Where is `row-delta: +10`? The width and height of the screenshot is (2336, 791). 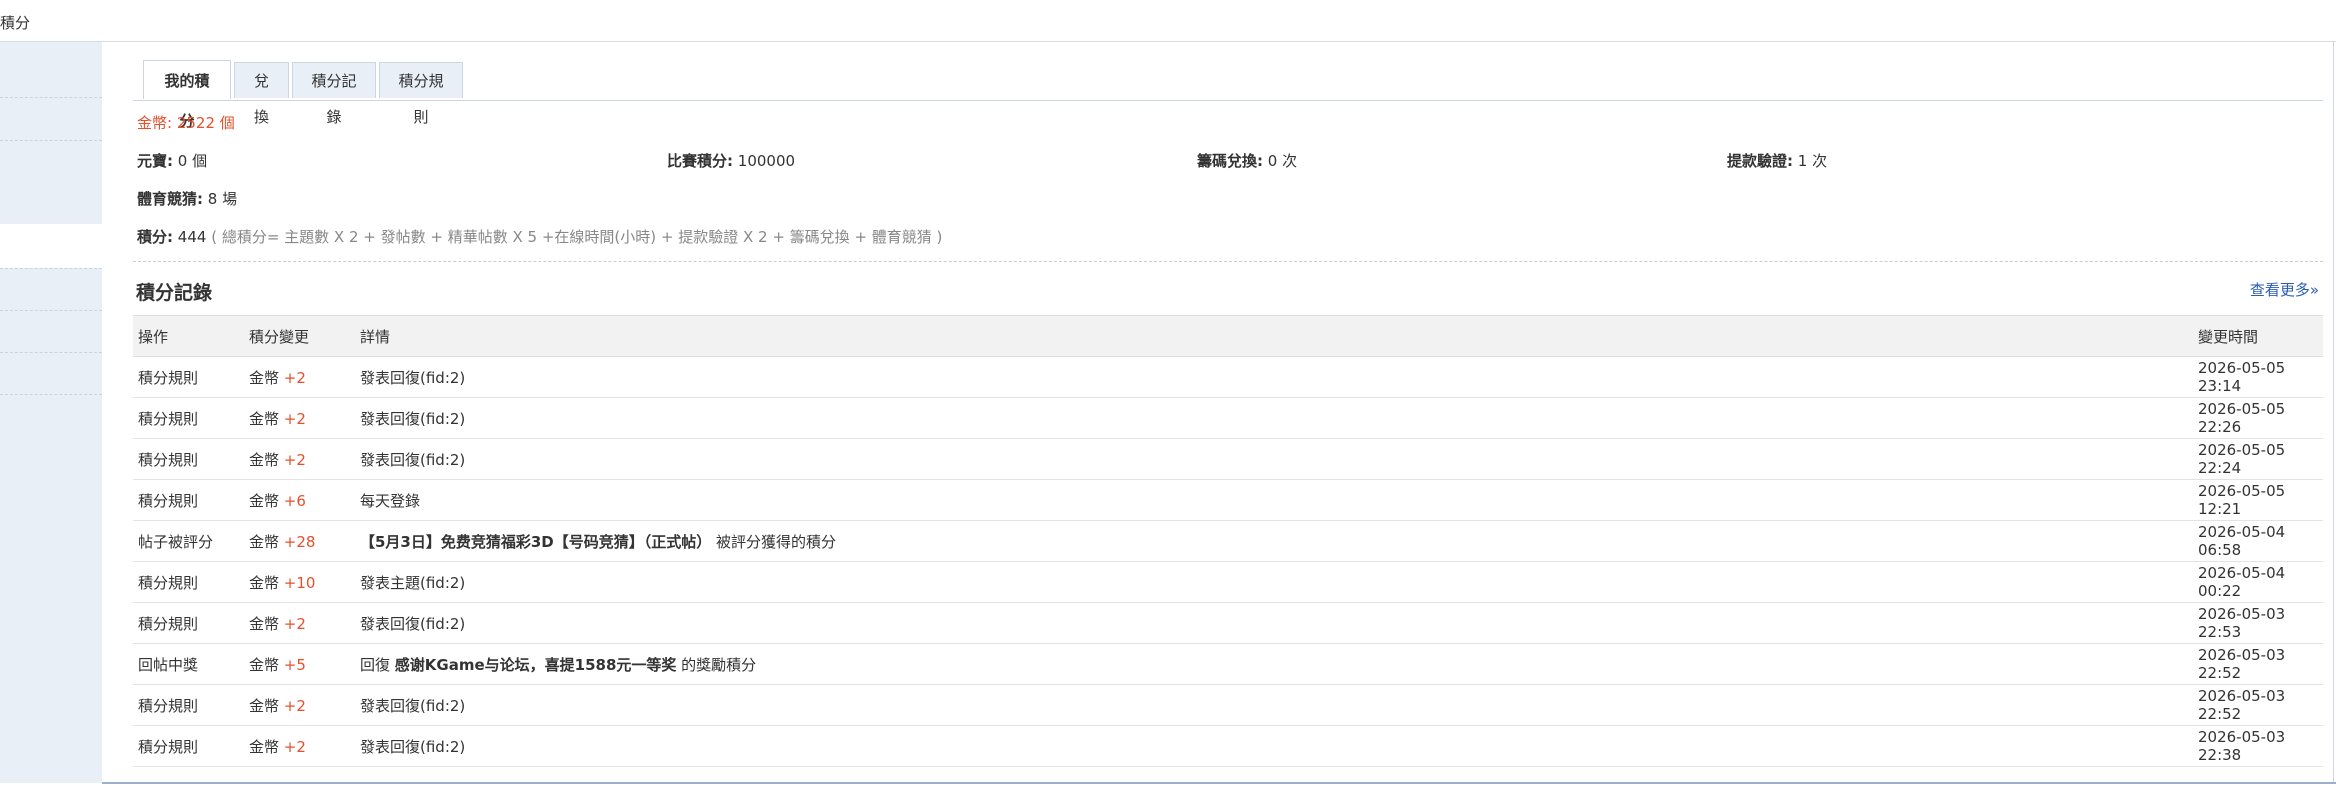
row-delta: +10 is located at coordinates (299, 582).